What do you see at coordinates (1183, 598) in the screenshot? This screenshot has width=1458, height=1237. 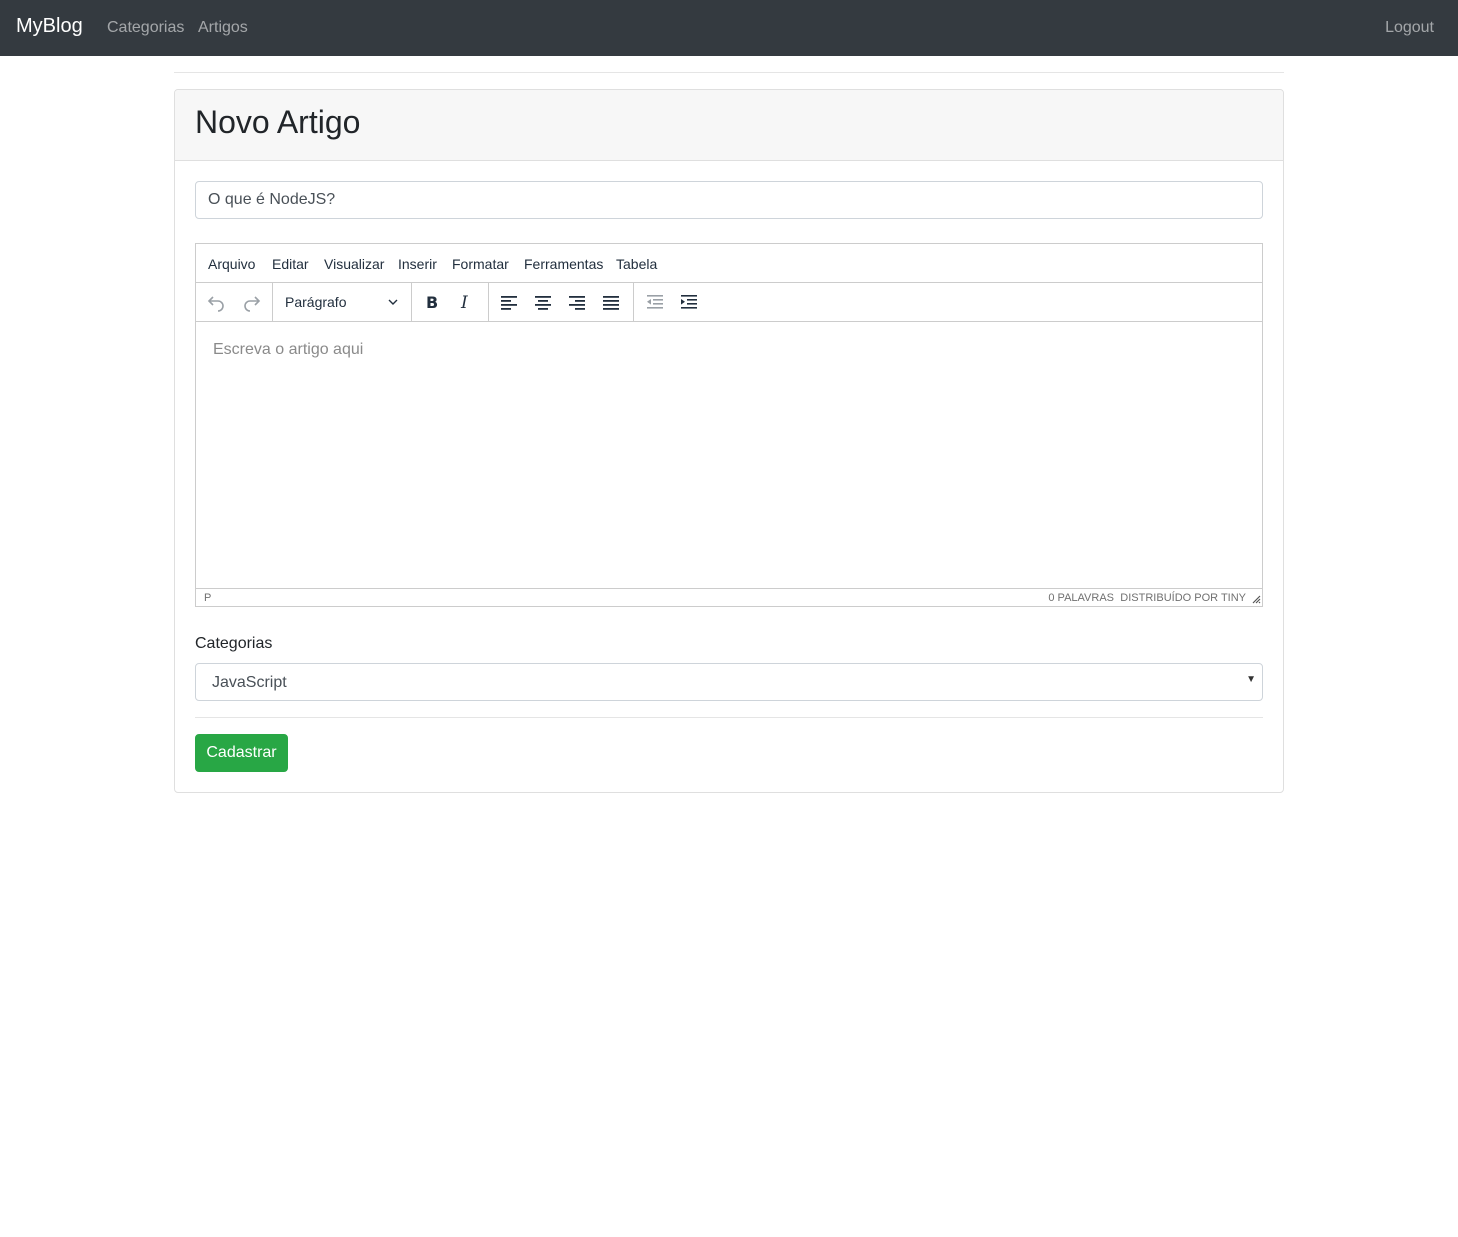 I see `tiny-branding-link: DISTRIBUÍDO POR TINY` at bounding box center [1183, 598].